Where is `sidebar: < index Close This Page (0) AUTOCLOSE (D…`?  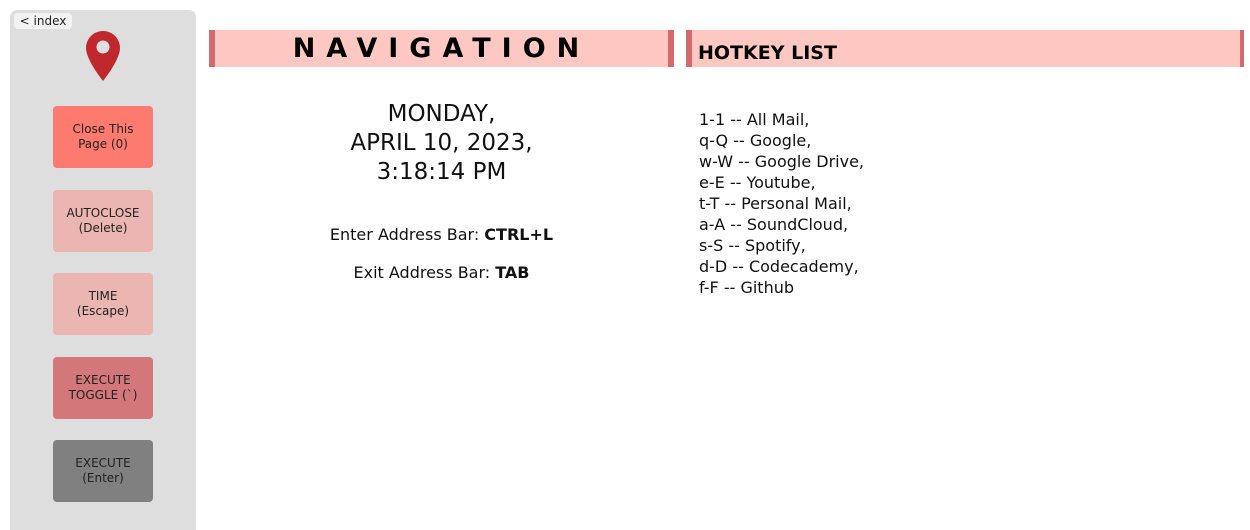 sidebar: < index Close This Page (0) AUTOCLOSE (D… is located at coordinates (103, 270).